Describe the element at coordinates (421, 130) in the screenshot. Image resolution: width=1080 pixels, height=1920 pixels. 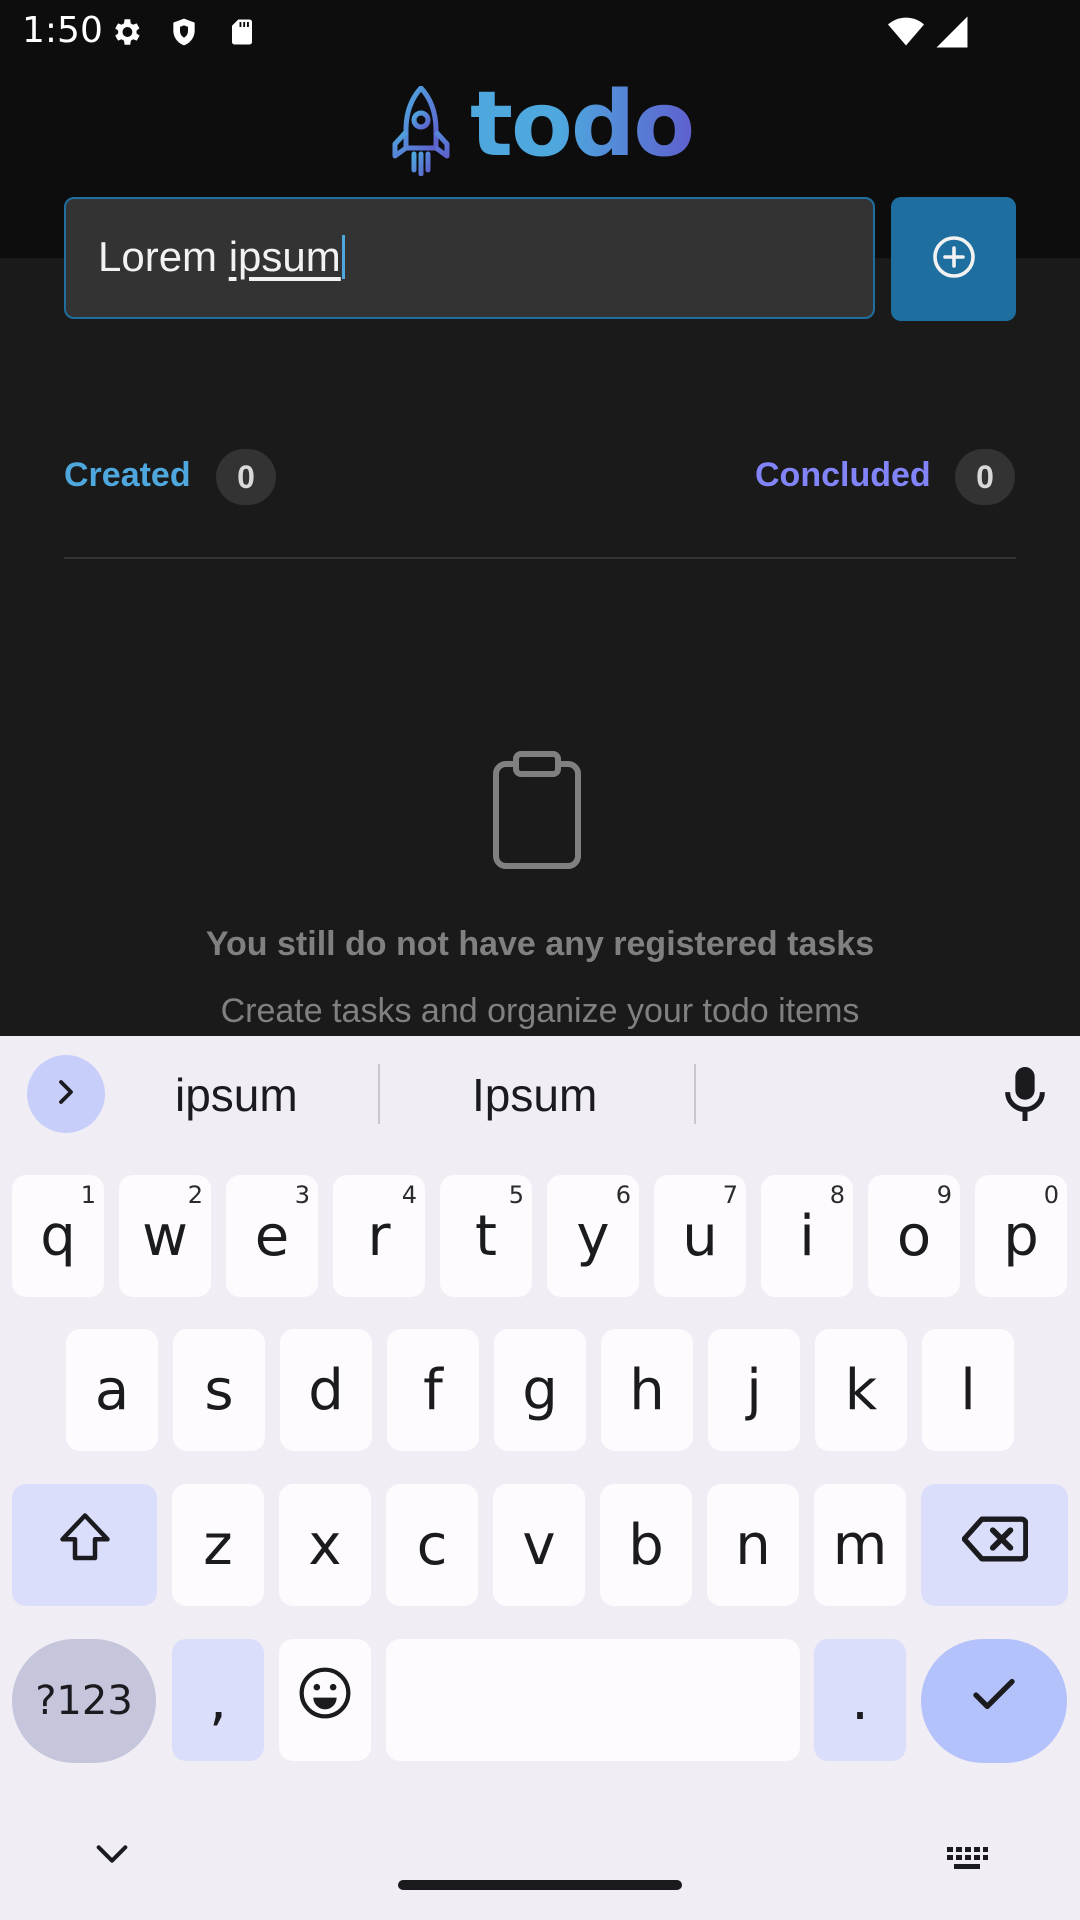
I see `rocket-icon` at that location.